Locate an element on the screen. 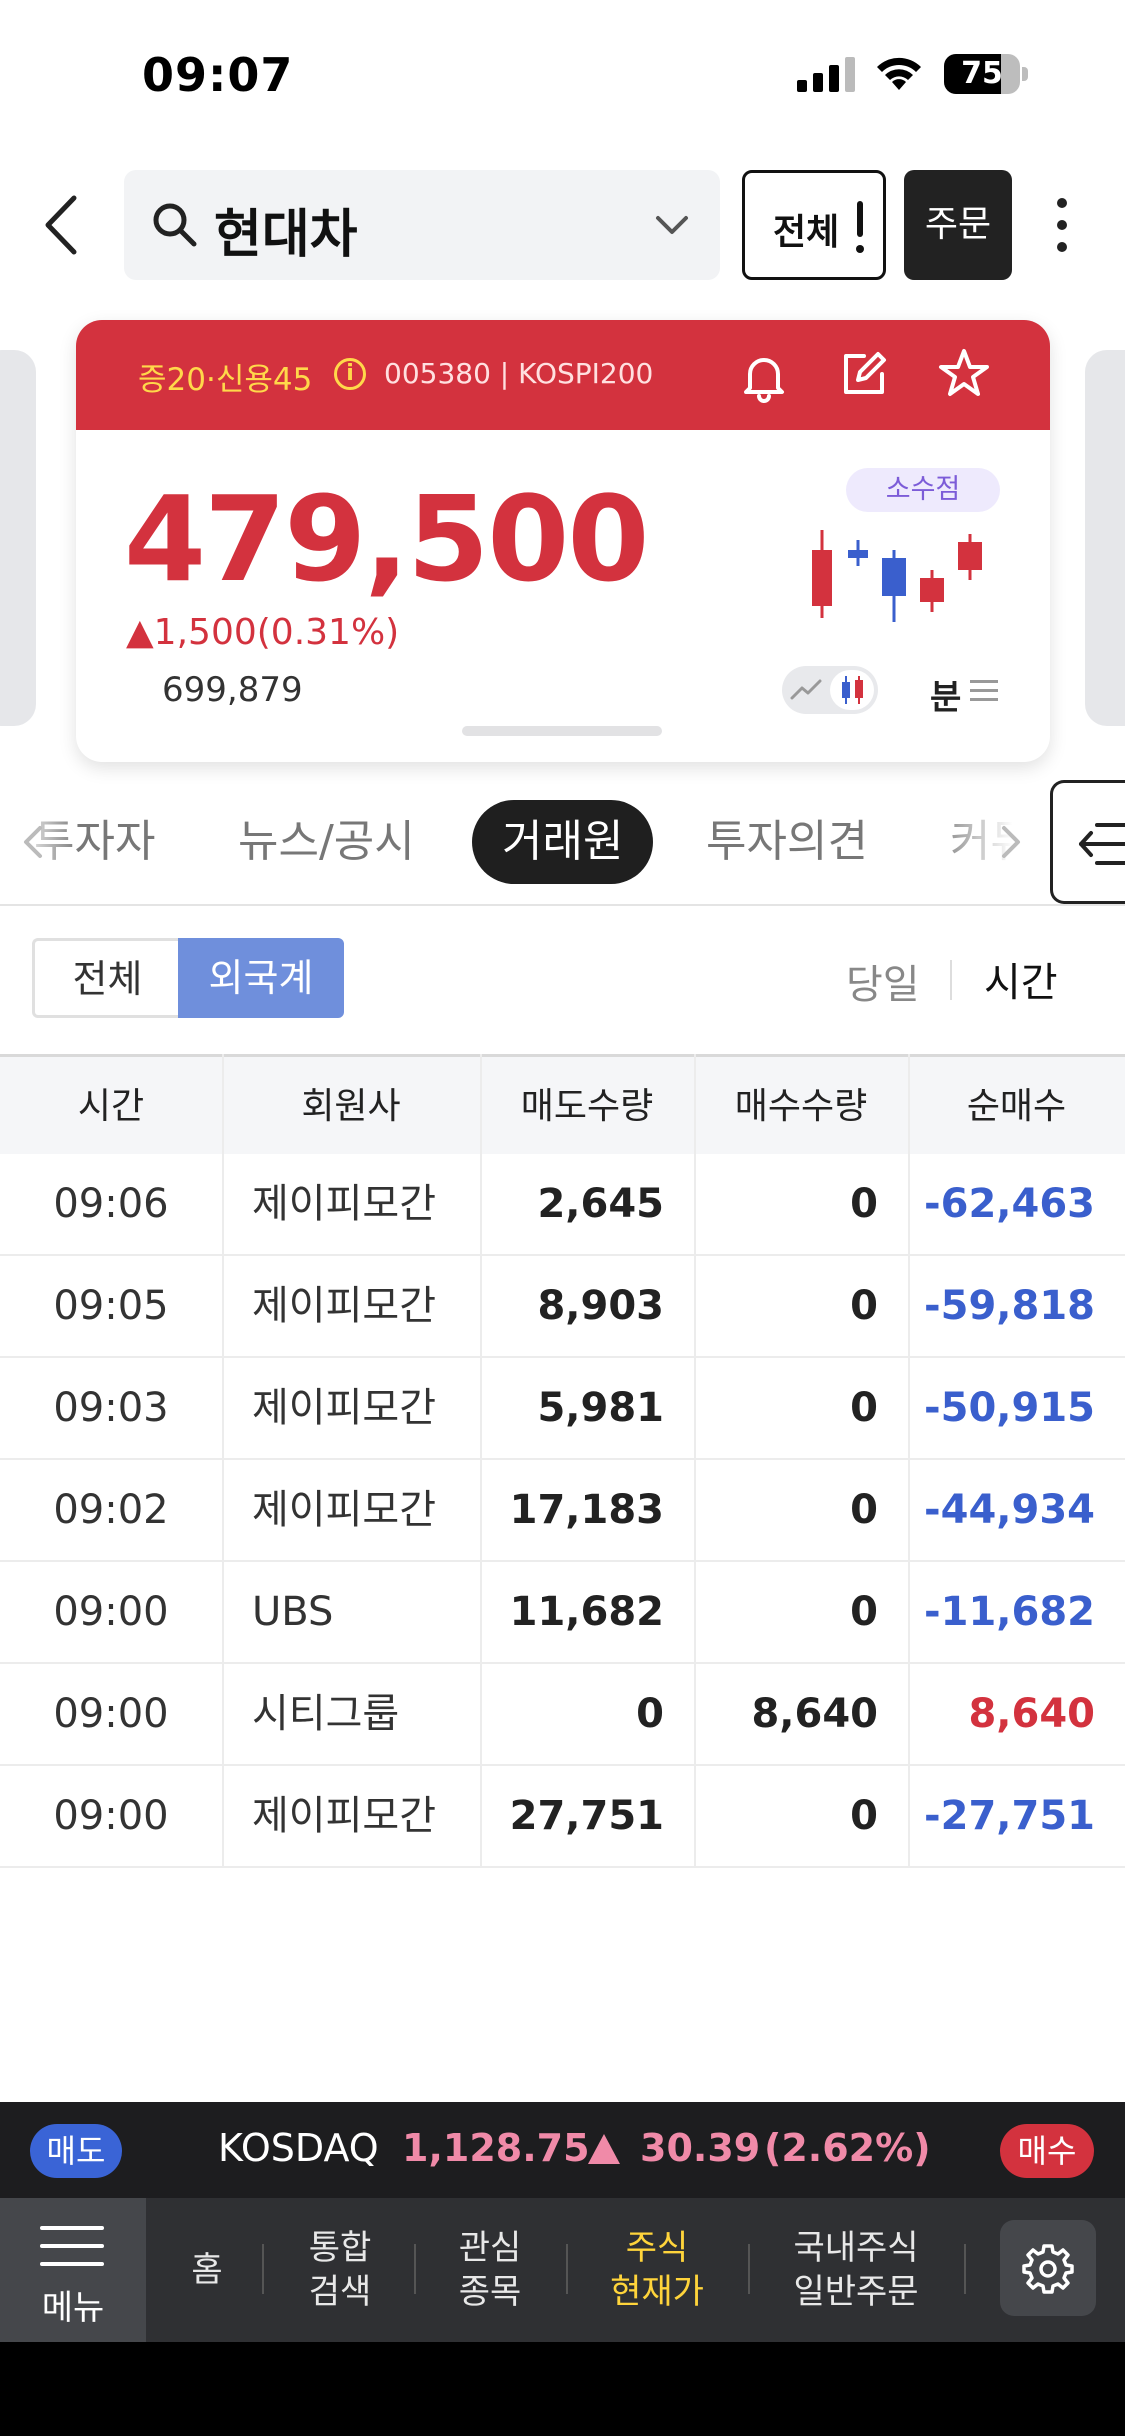 The height and width of the screenshot is (2436, 1125). tab-news-disclosure: 뉴스/공시 is located at coordinates (326, 842).